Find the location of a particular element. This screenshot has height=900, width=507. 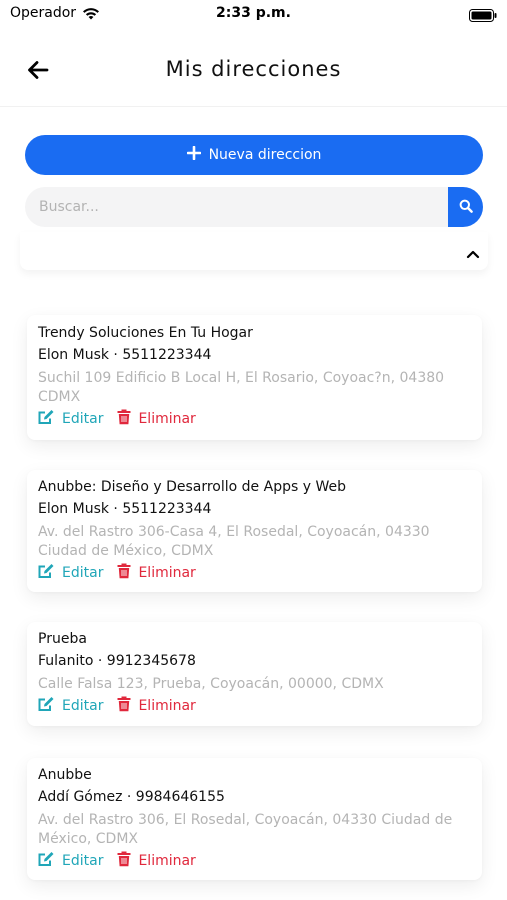

status-bar: Operador 2:33 p.m. is located at coordinates (253, 14).